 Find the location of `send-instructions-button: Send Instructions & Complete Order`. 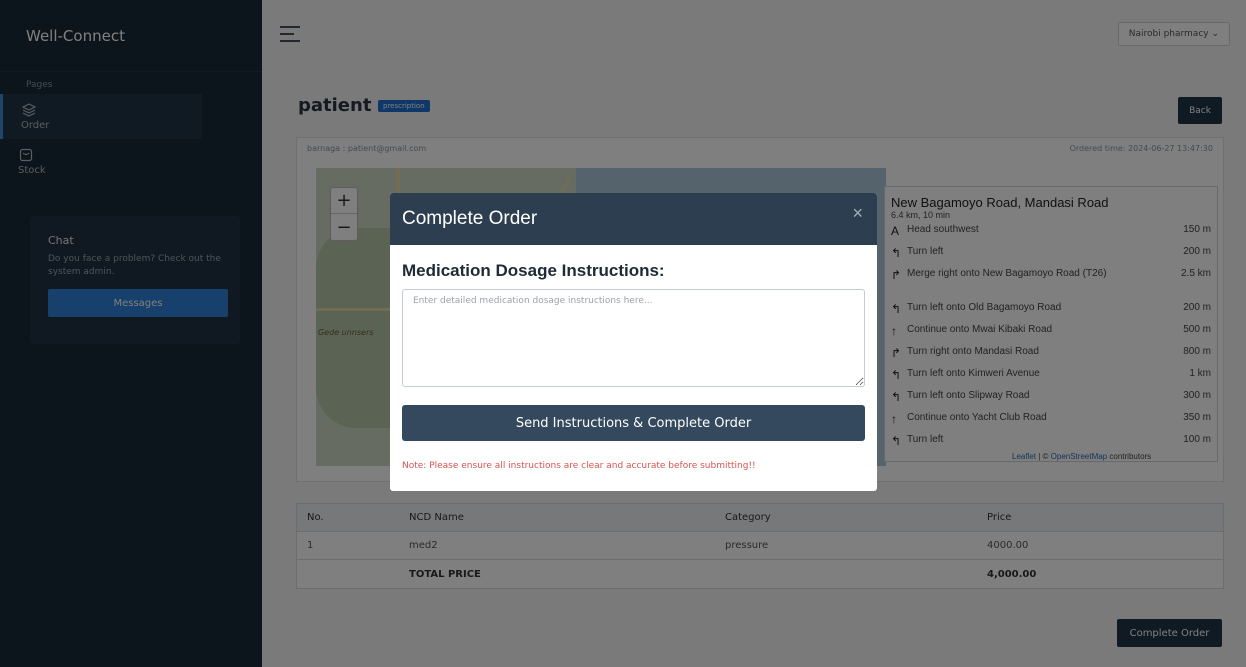

send-instructions-button: Send Instructions & Complete Order is located at coordinates (633, 423).